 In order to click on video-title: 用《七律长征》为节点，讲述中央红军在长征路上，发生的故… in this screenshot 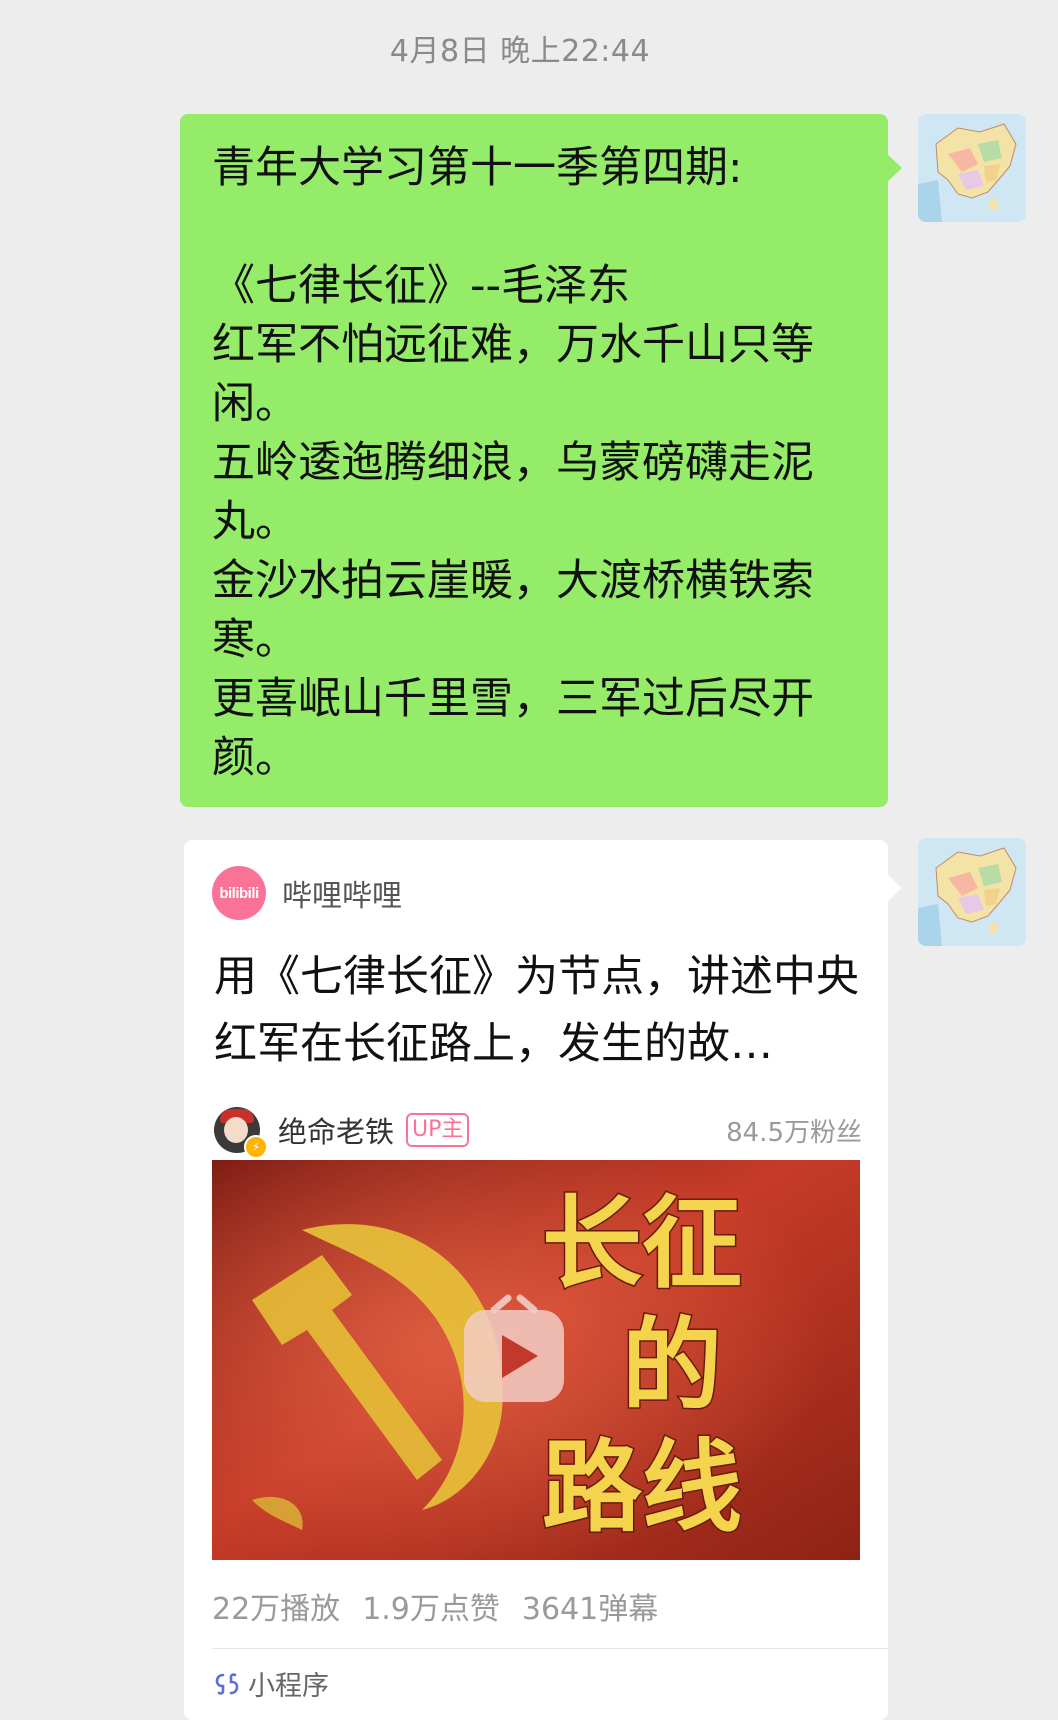, I will do `click(539, 1011)`.